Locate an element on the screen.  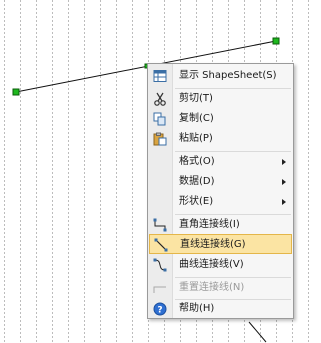
menu-item-straight-connector: 直线连接线(G) is located at coordinates (220, 244).